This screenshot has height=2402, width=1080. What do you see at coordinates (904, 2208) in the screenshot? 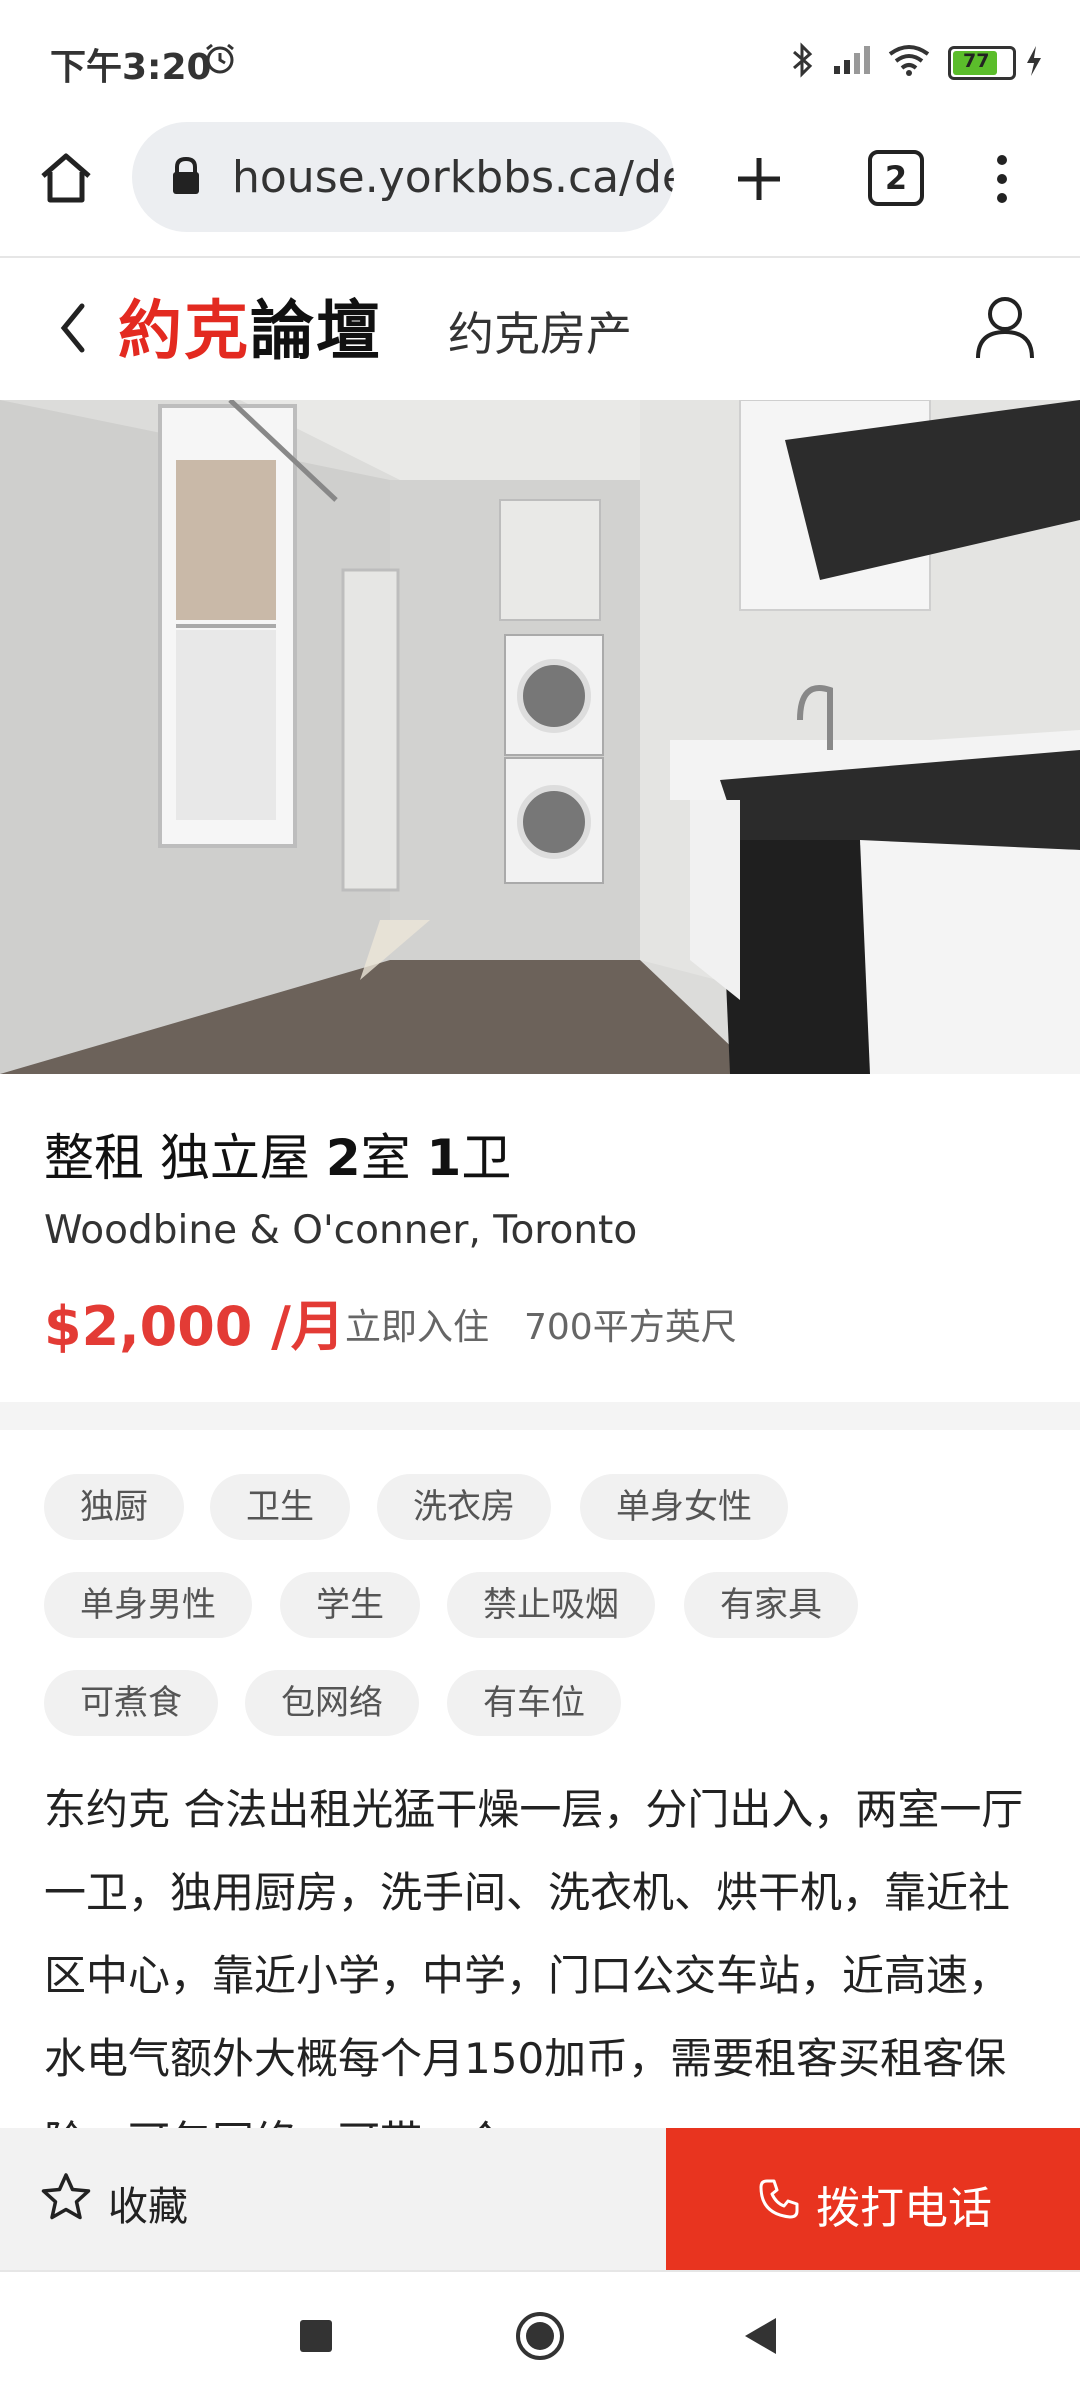
I see `call-label: 拨打电话` at bounding box center [904, 2208].